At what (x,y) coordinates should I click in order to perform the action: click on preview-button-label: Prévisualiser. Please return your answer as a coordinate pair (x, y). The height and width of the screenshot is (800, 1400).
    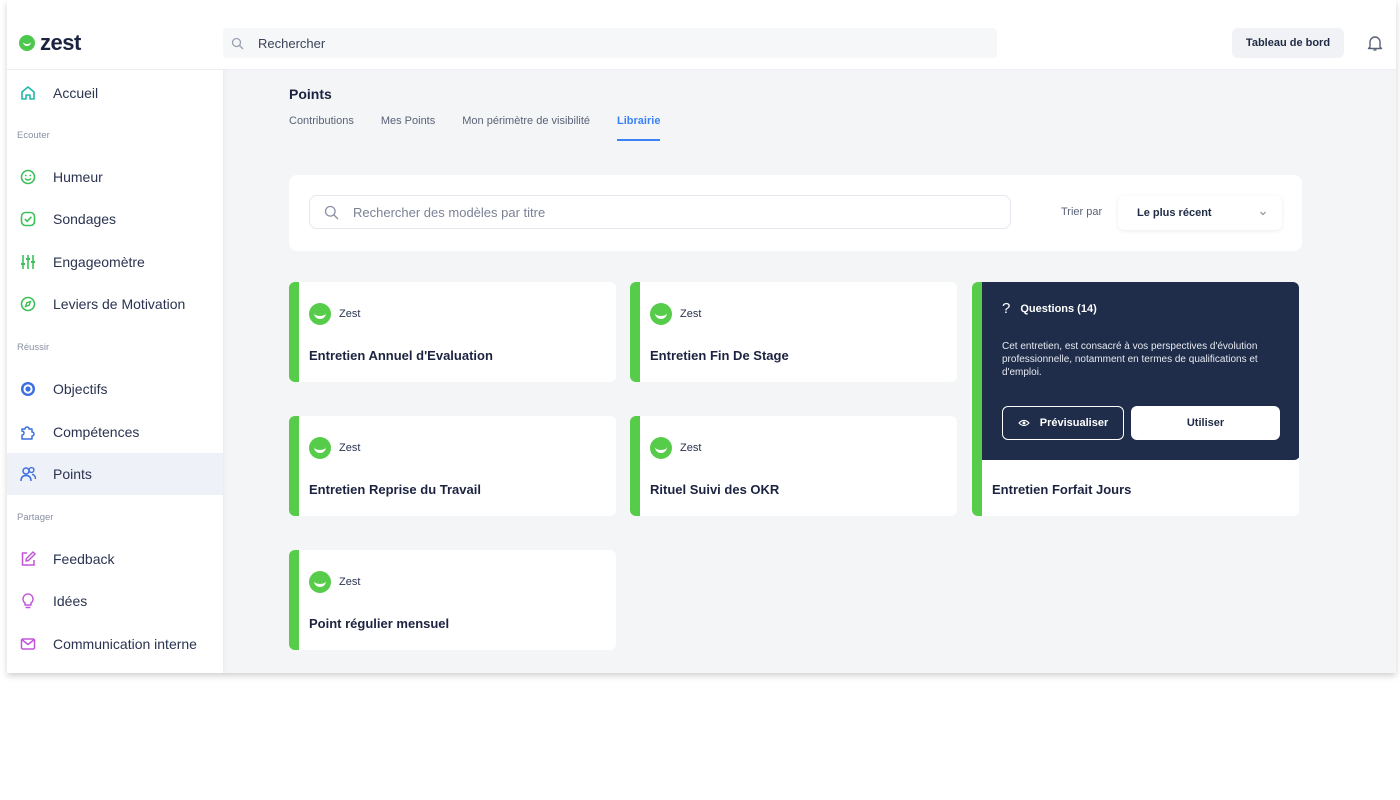
    Looking at the image, I should click on (1074, 423).